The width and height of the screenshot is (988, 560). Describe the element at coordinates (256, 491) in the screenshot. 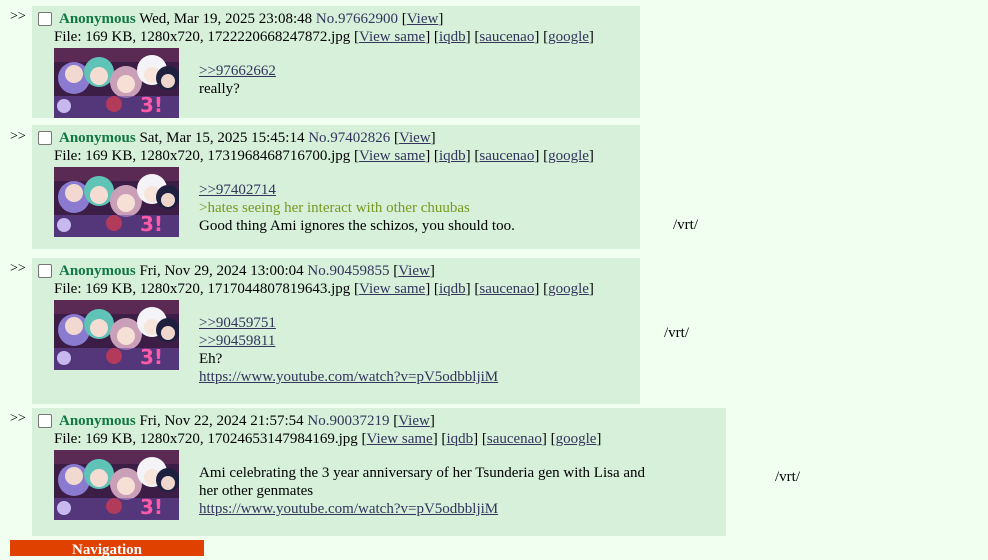

I see `post-text: her other genmates` at that location.